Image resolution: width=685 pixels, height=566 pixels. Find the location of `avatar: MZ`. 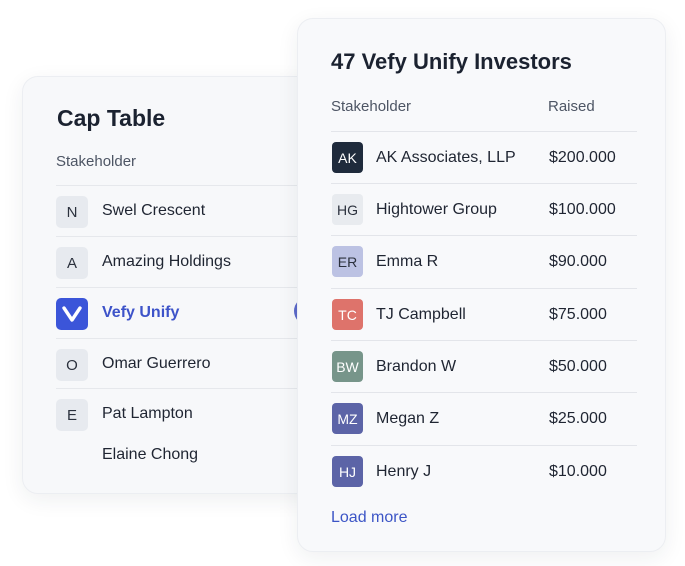

avatar: MZ is located at coordinates (347, 418).